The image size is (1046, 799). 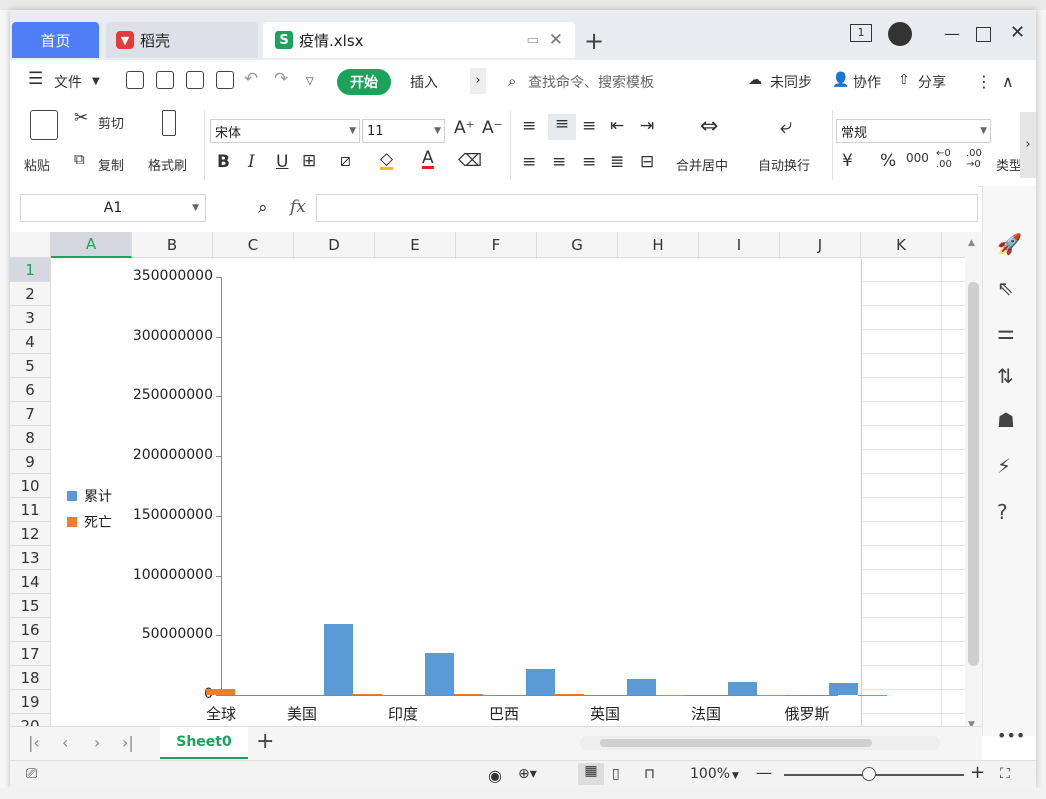 What do you see at coordinates (649, 774) in the screenshot?
I see `page-break-view-icon: ⊓` at bounding box center [649, 774].